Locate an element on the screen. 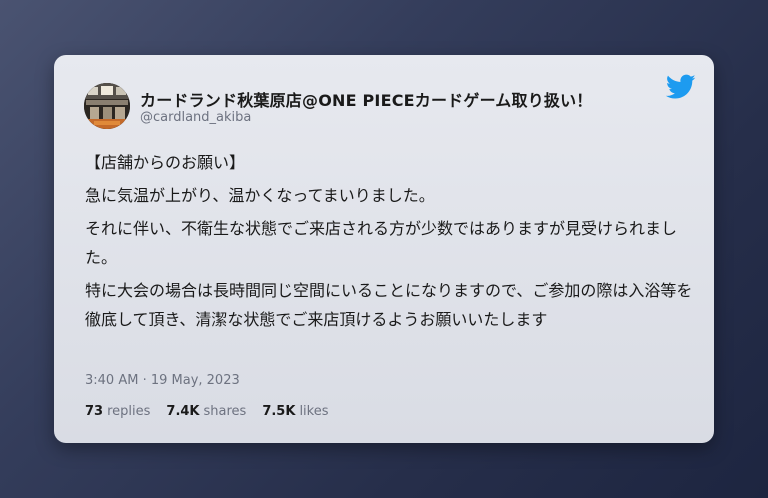 The height and width of the screenshot is (498, 768). tweet-line: それに伴い、不衛生な状態でご来店される方が少数ではありますが見受けられました。 is located at coordinates (381, 243).